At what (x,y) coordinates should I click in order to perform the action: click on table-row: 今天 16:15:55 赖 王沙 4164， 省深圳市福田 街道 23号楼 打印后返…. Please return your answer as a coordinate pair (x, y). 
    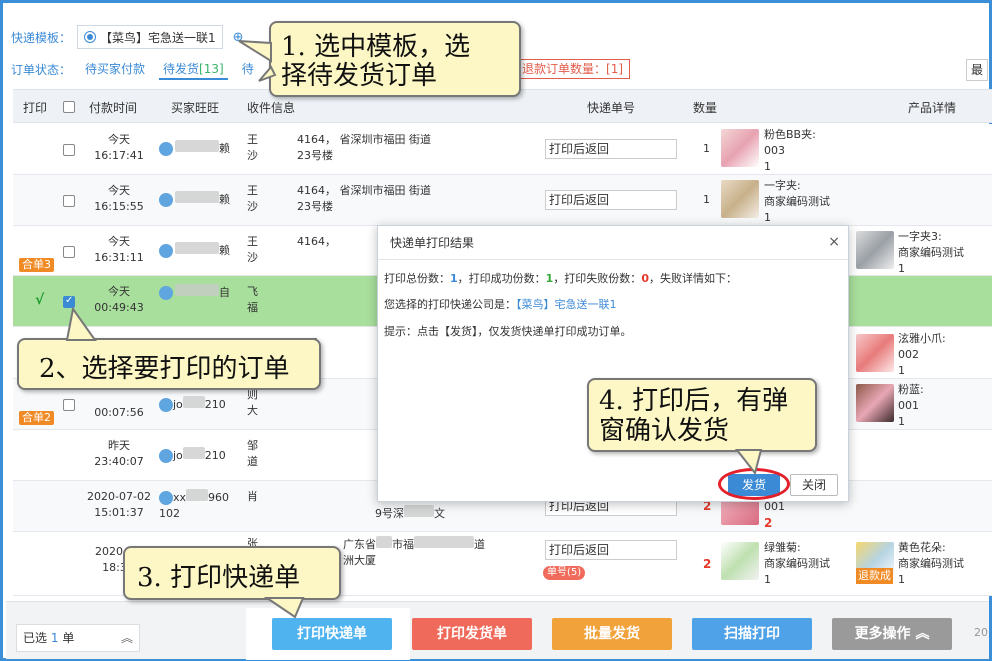
    Looking at the image, I should click on (502, 200).